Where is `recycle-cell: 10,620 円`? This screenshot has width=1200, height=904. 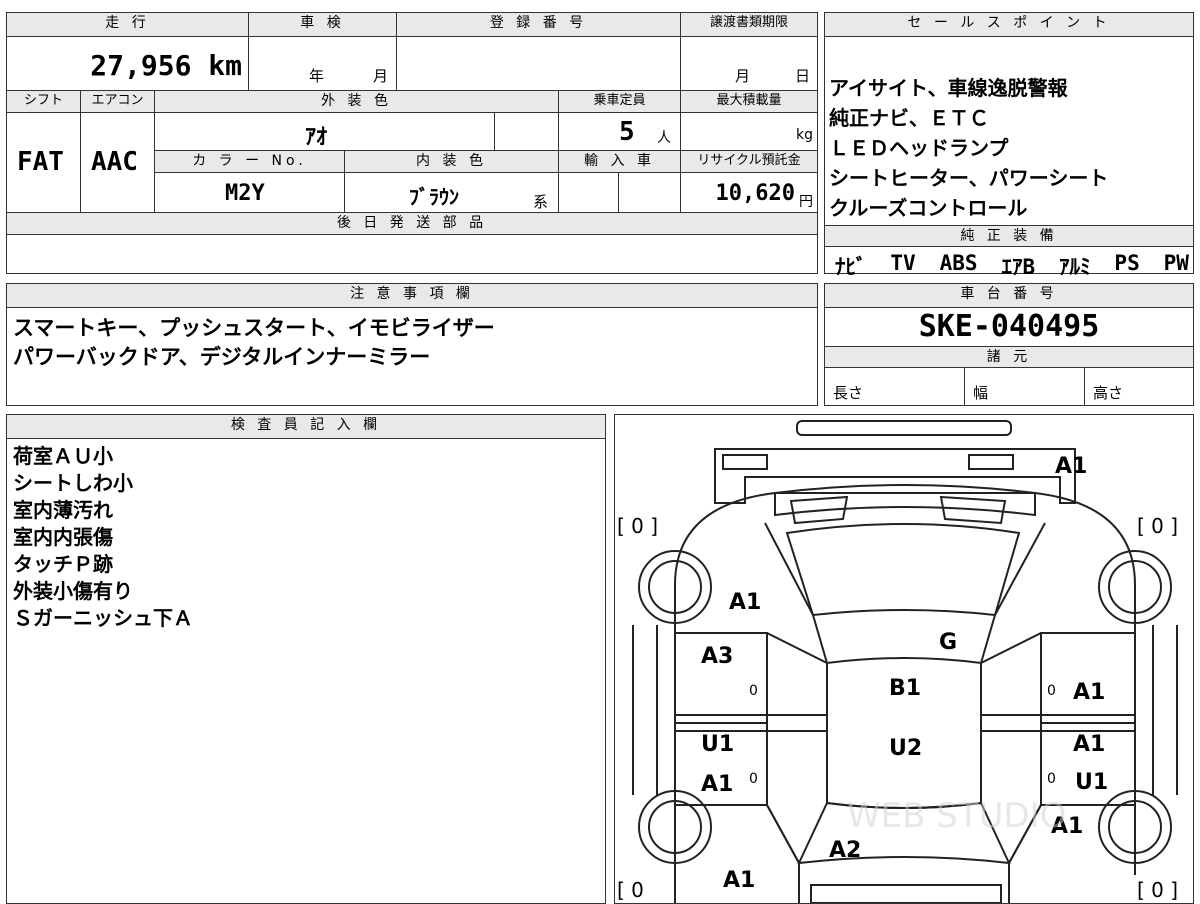 recycle-cell: 10,620 円 is located at coordinates (749, 193).